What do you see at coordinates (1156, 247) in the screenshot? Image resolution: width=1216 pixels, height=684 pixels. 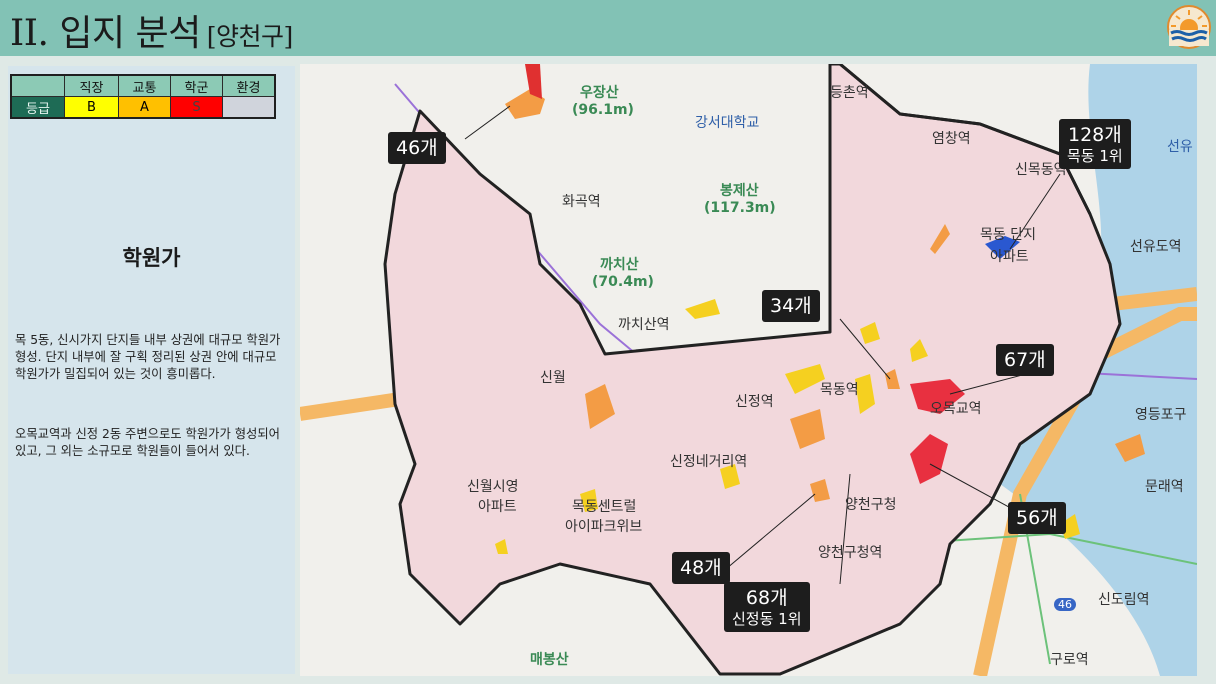 I see `place-seonyudo-station: 선유도역` at bounding box center [1156, 247].